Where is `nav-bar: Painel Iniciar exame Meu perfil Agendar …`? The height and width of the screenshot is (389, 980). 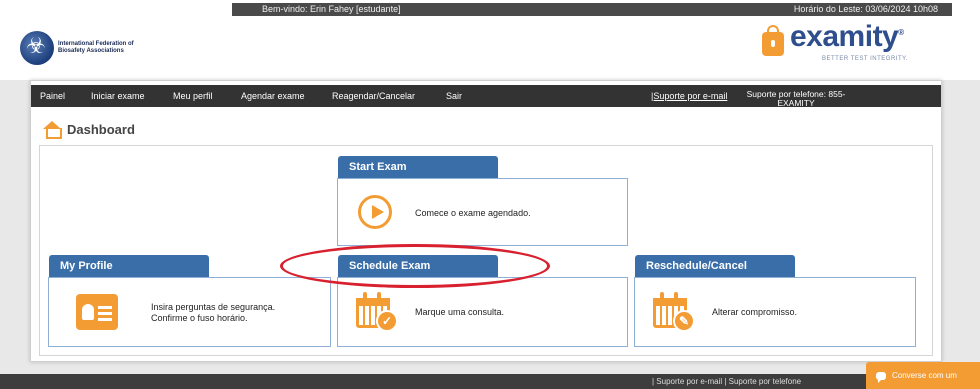
nav-bar: Painel Iniciar exame Meu perfil Agendar … is located at coordinates (486, 96).